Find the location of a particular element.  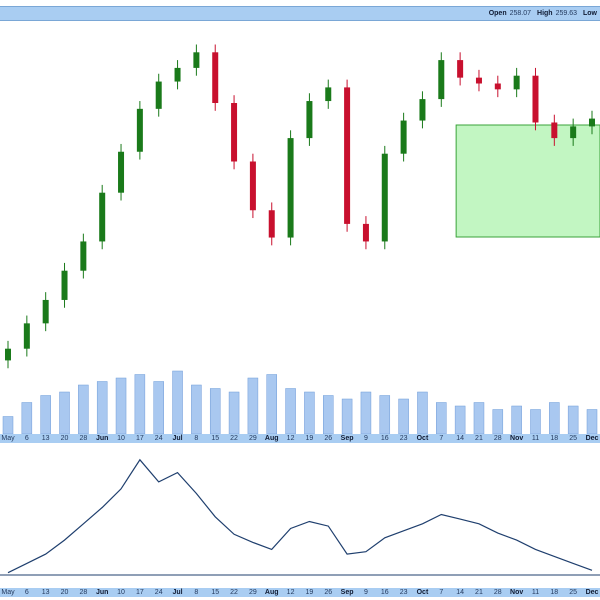

x-tick-label: 6 is located at coordinates (26, 438).